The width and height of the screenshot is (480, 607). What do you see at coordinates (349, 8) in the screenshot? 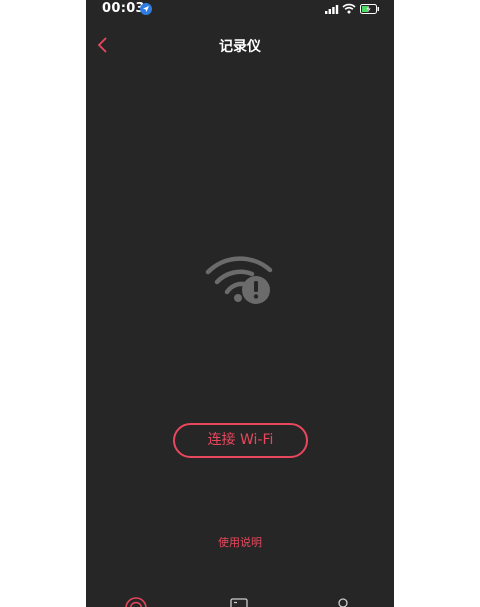
I see `wifi-icon` at bounding box center [349, 8].